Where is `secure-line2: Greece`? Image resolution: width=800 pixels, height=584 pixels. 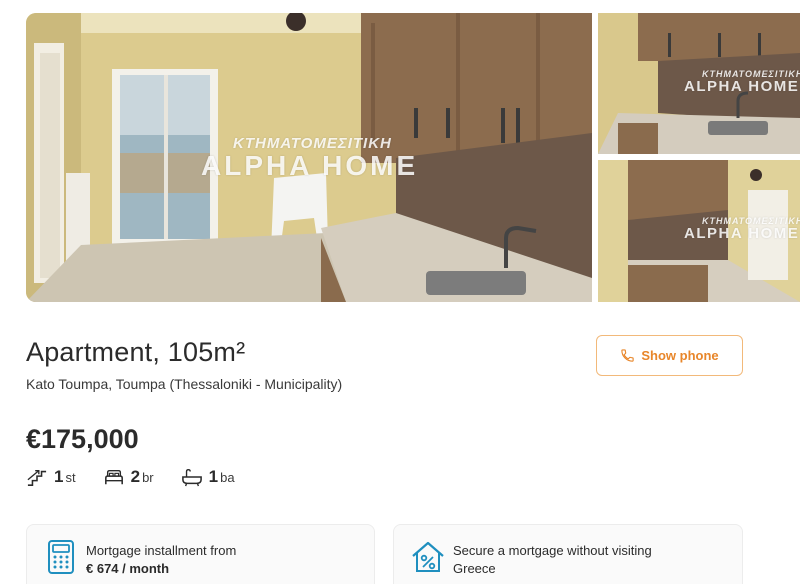 secure-line2: Greece is located at coordinates (474, 568).